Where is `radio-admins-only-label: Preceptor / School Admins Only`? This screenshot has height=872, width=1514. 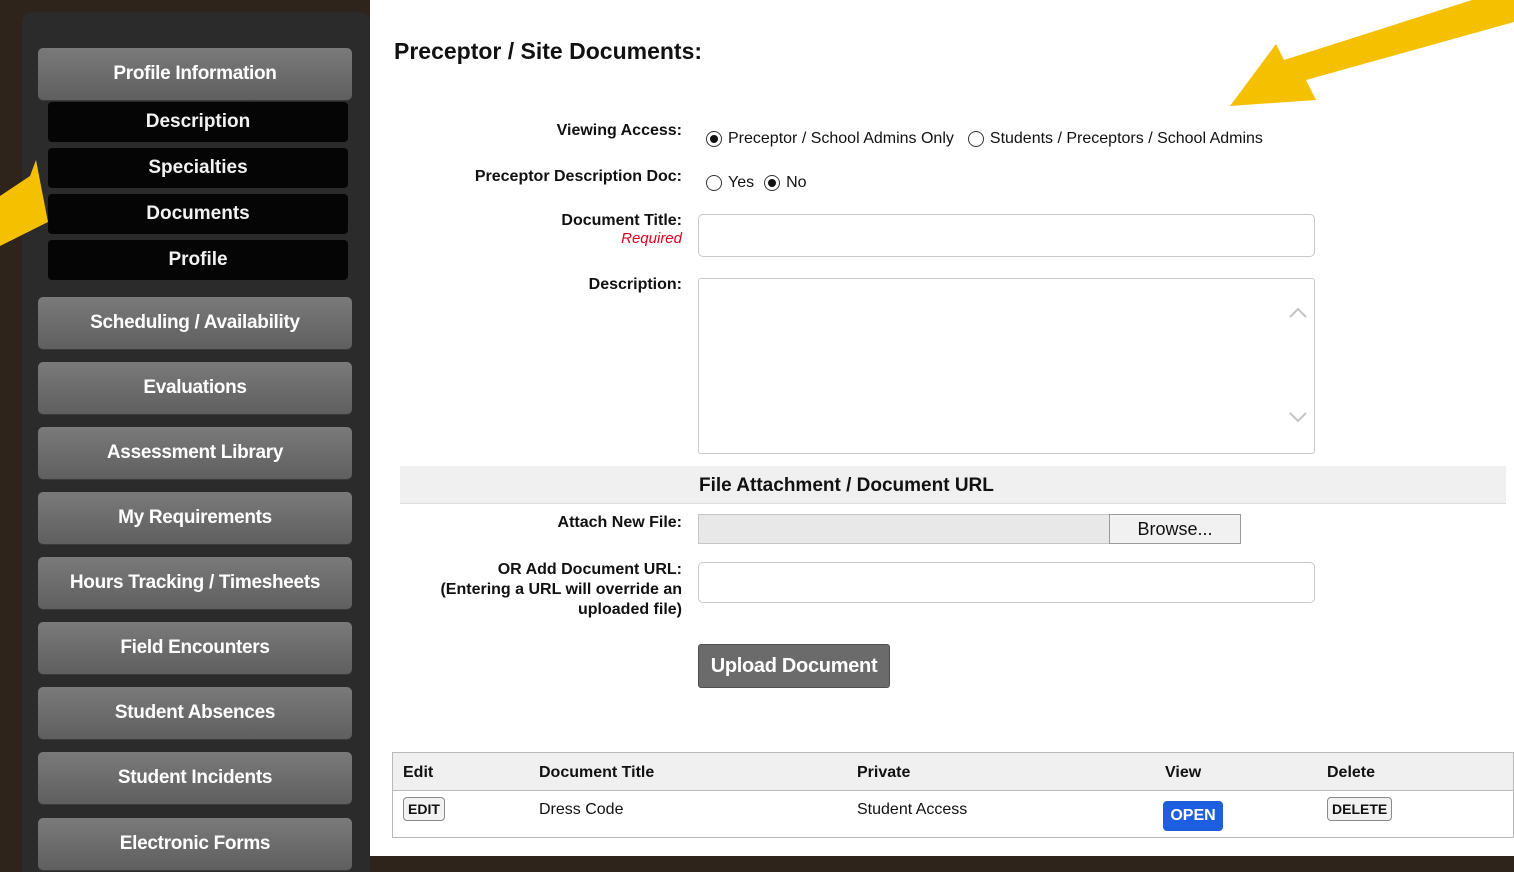
radio-admins-only-label: Preceptor / School Admins Only is located at coordinates (841, 138).